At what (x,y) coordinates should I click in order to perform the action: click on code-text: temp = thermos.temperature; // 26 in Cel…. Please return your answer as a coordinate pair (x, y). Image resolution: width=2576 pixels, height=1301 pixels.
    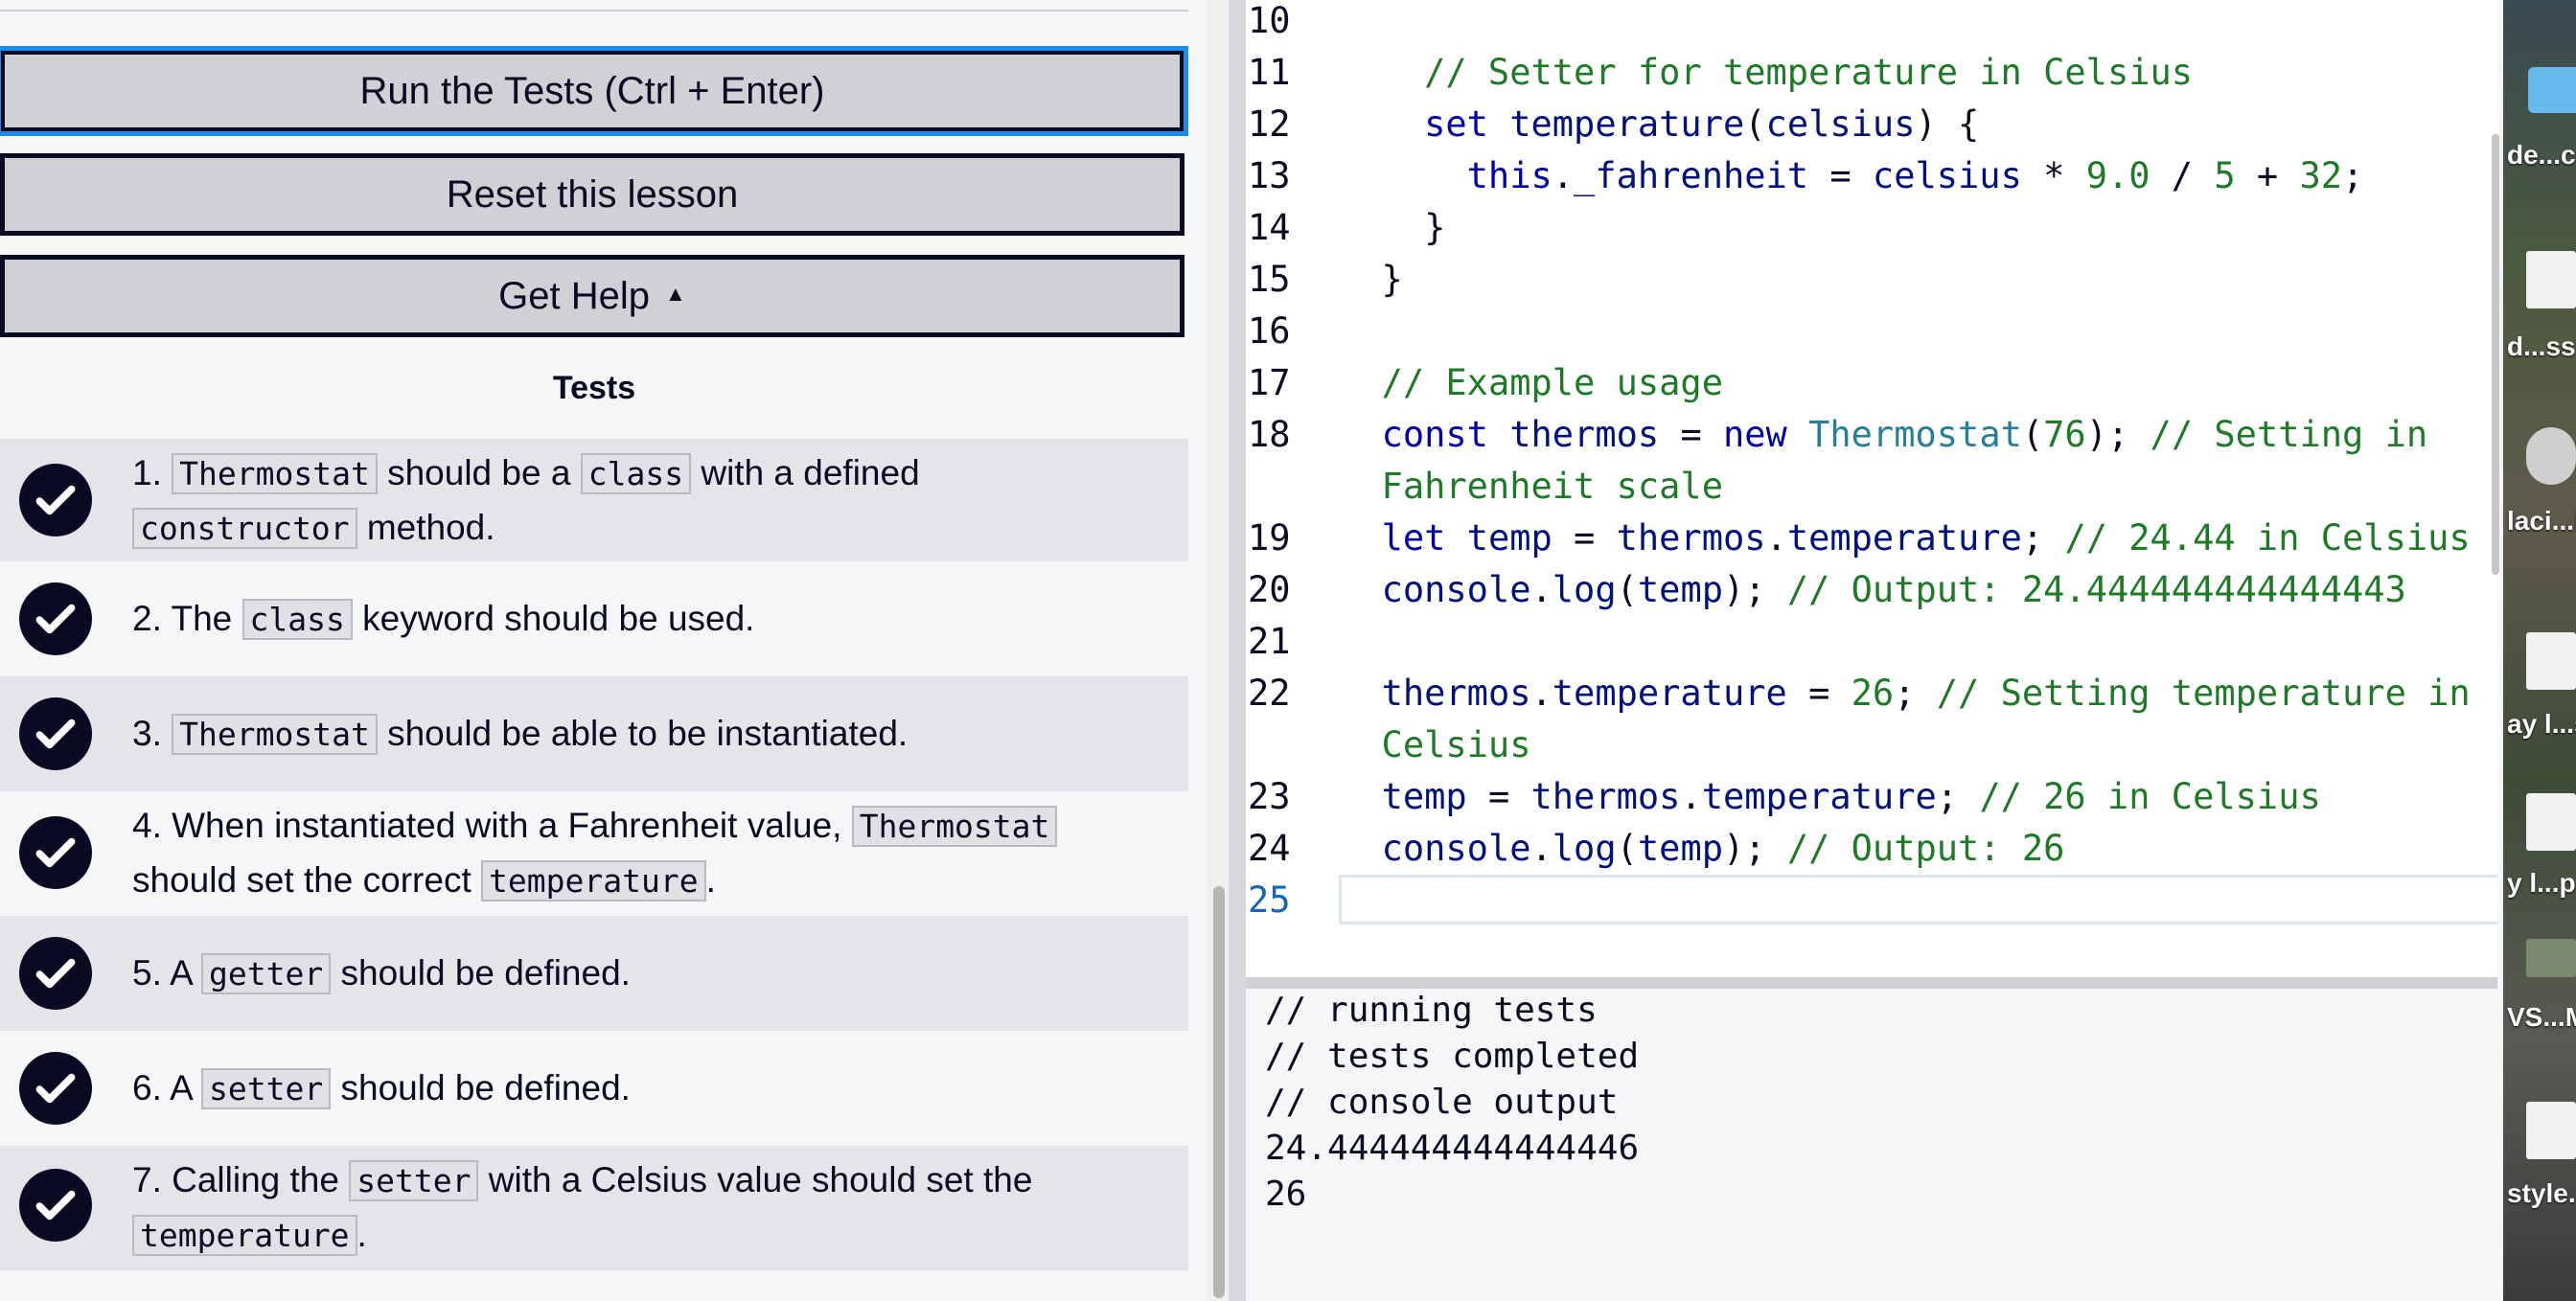
    Looking at the image, I should click on (1851, 796).